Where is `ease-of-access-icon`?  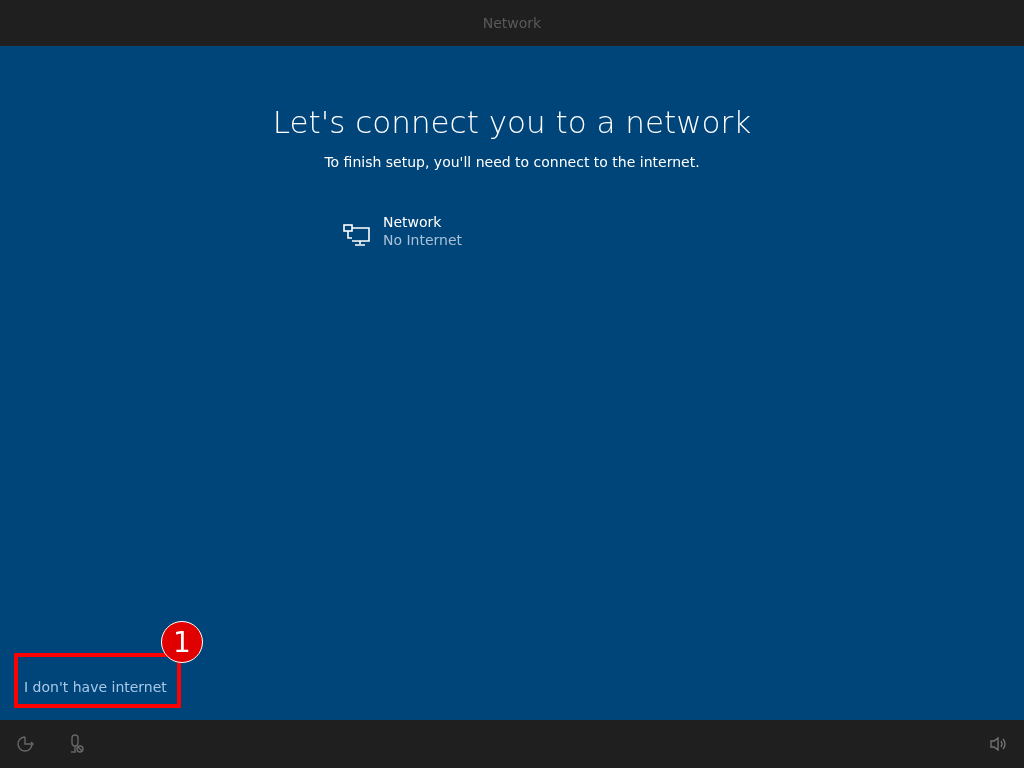 ease-of-access-icon is located at coordinates (26, 744).